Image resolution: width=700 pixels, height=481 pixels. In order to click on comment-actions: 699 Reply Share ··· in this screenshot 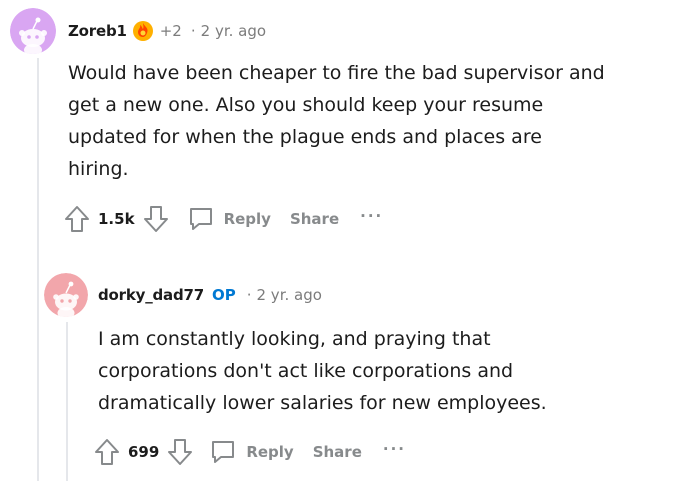, I will do `click(250, 452)`.